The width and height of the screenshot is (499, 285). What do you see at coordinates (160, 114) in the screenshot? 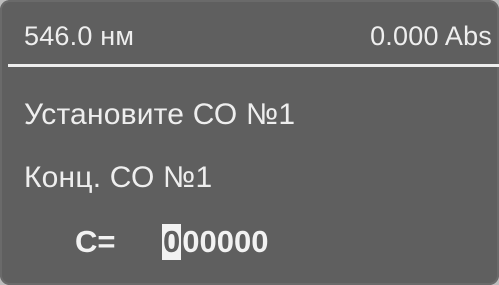
I see `instruction-install-standard: Установите СО №1` at bounding box center [160, 114].